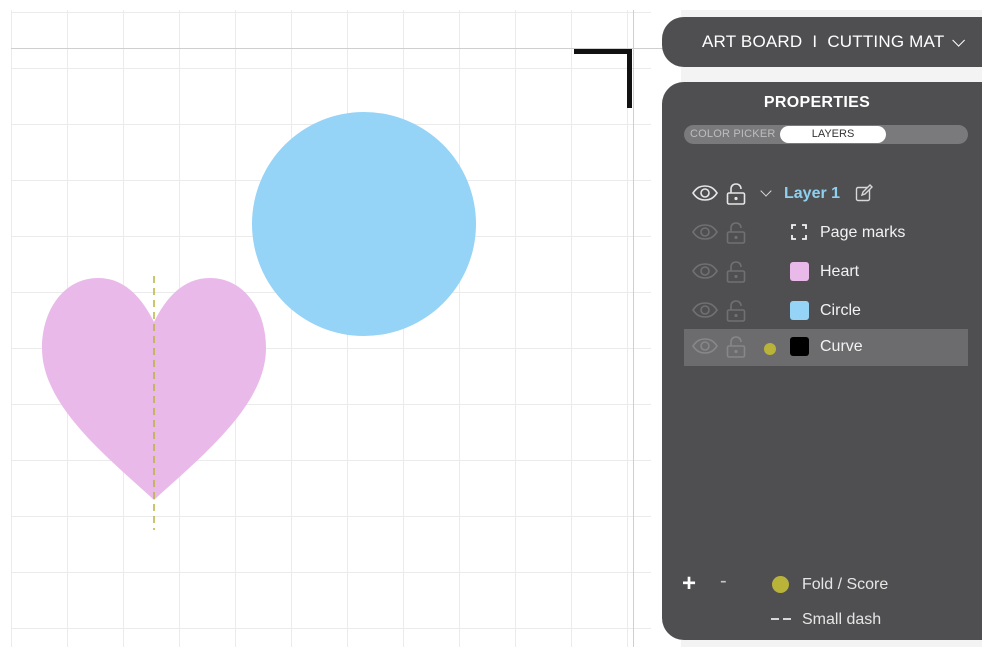 The height and width of the screenshot is (647, 982). Describe the element at coordinates (840, 310) in the screenshot. I see `layer-name: Circle` at that location.